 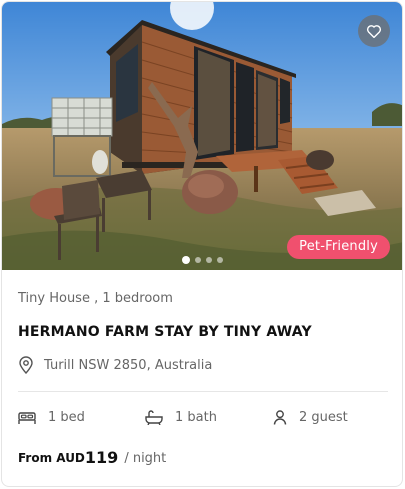 What do you see at coordinates (145, 458) in the screenshot?
I see `price-unit: / night` at bounding box center [145, 458].